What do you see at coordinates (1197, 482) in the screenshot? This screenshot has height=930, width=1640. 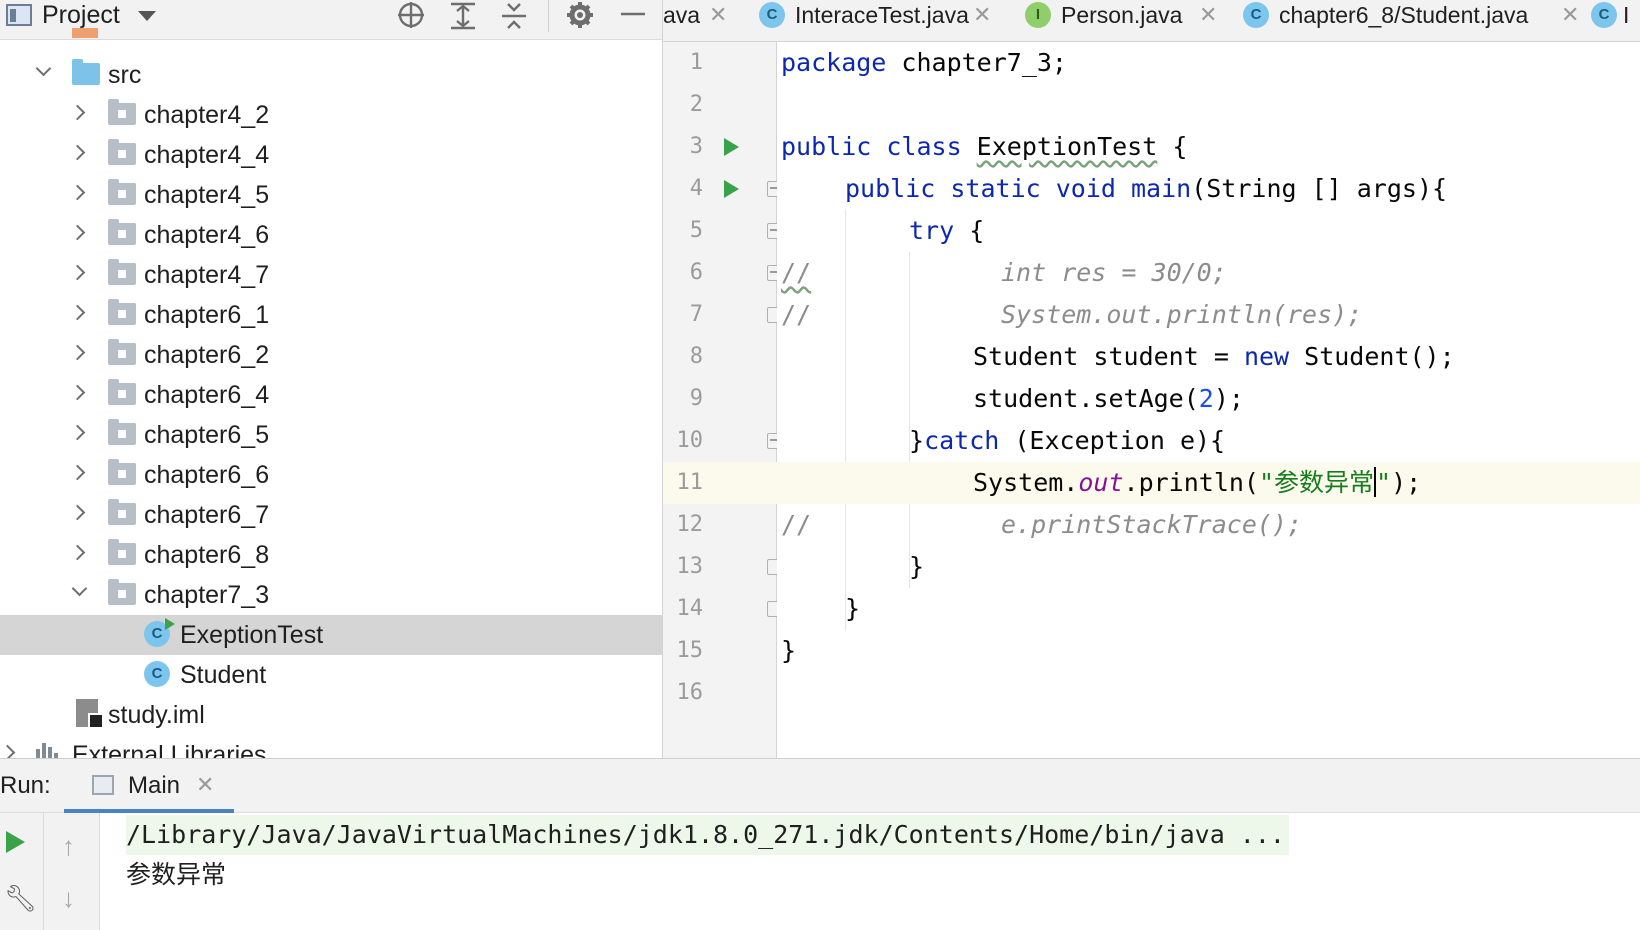 I see `code-text: System.out.println("参数异常");` at bounding box center [1197, 482].